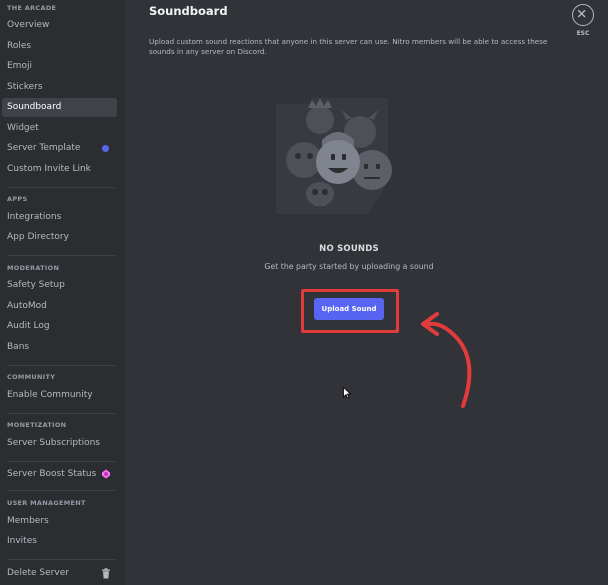 This screenshot has width=608, height=585. What do you see at coordinates (59, 237) in the screenshot?
I see `sidebar-item-app-directory: App Directory` at bounding box center [59, 237].